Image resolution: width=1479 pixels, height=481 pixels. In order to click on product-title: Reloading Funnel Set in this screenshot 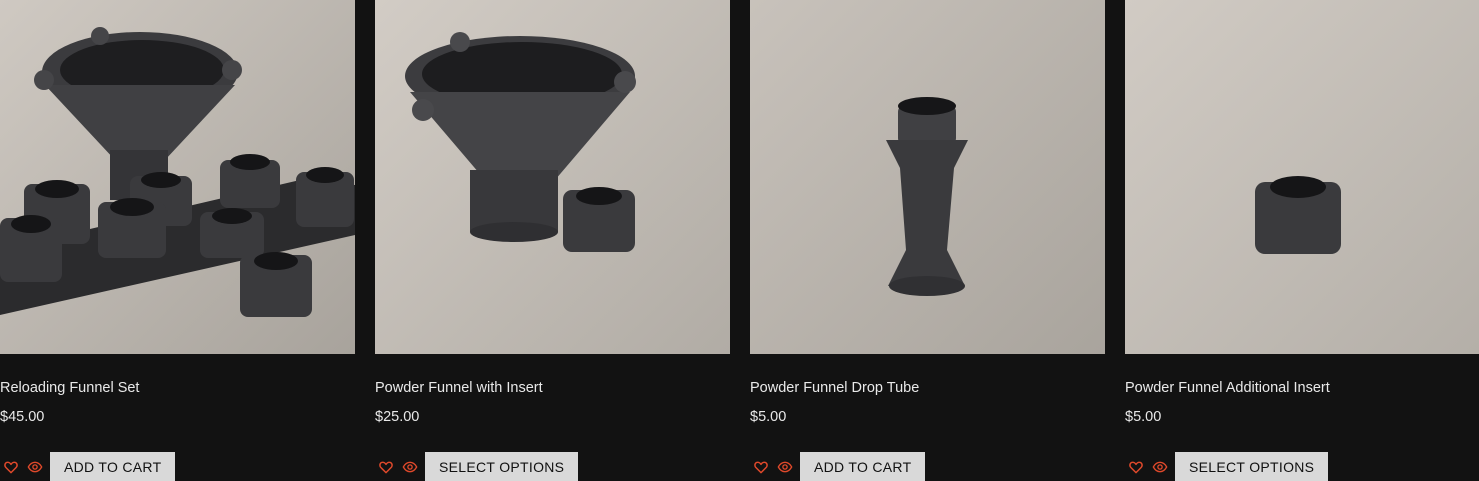, I will do `click(69, 388)`.